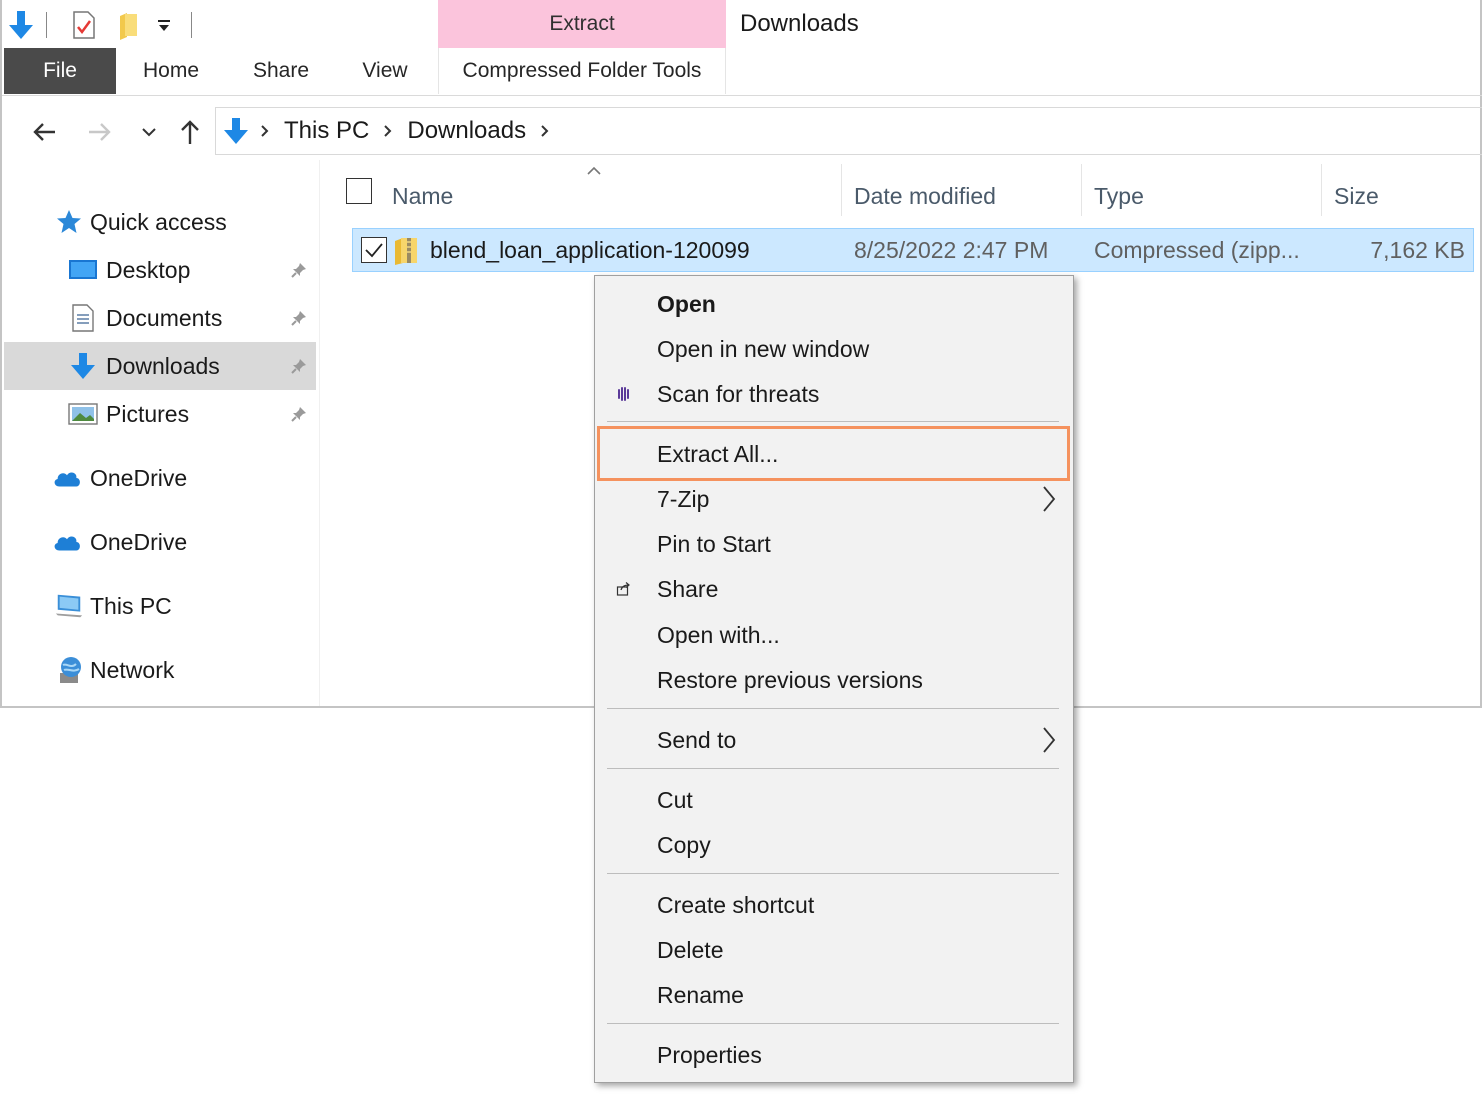 This screenshot has height=1102, width=1482. I want to click on quick-access-toolbar, so click(220, 24).